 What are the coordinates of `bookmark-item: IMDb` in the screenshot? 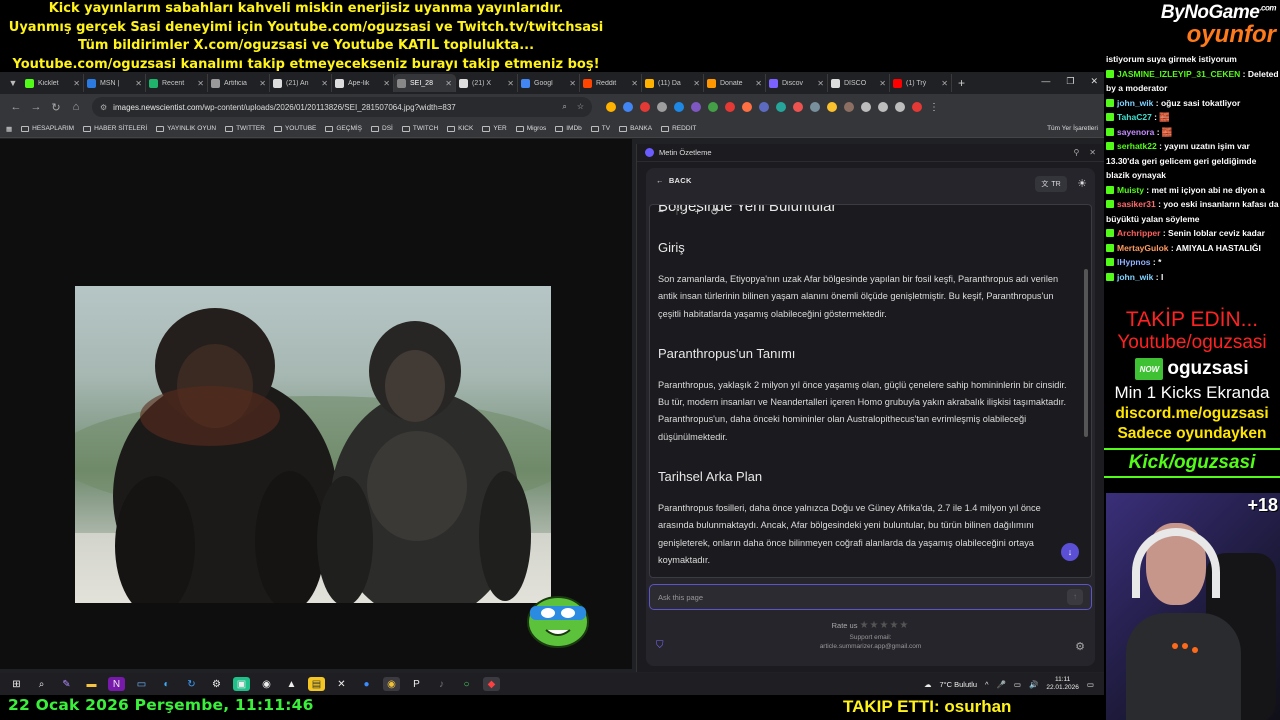 It's located at (568, 128).